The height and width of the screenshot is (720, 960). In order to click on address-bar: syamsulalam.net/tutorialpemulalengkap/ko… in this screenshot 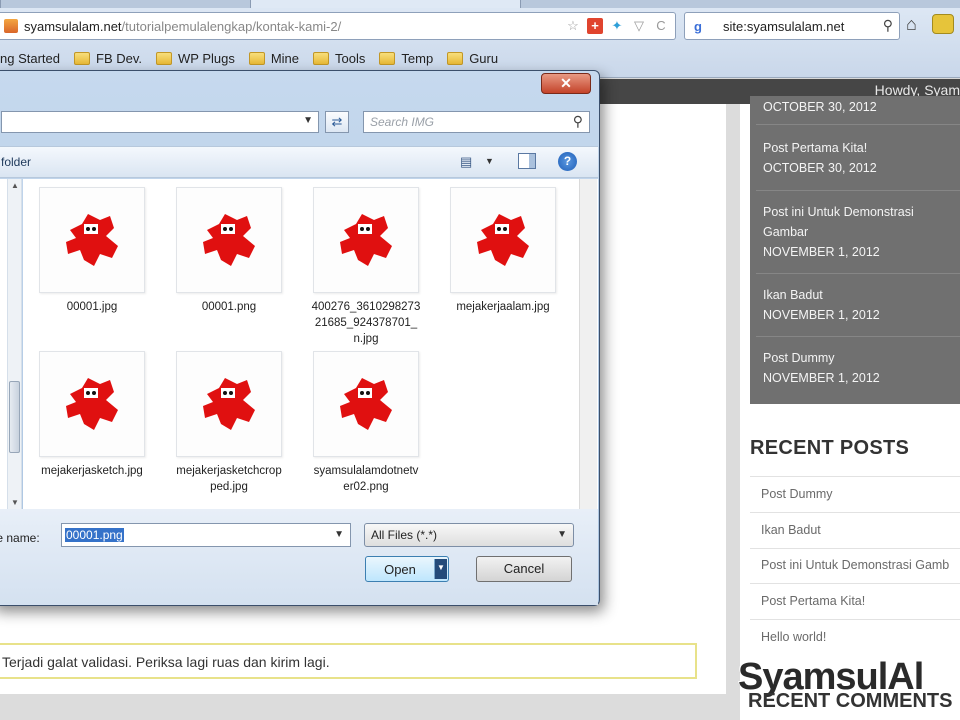, I will do `click(338, 26)`.